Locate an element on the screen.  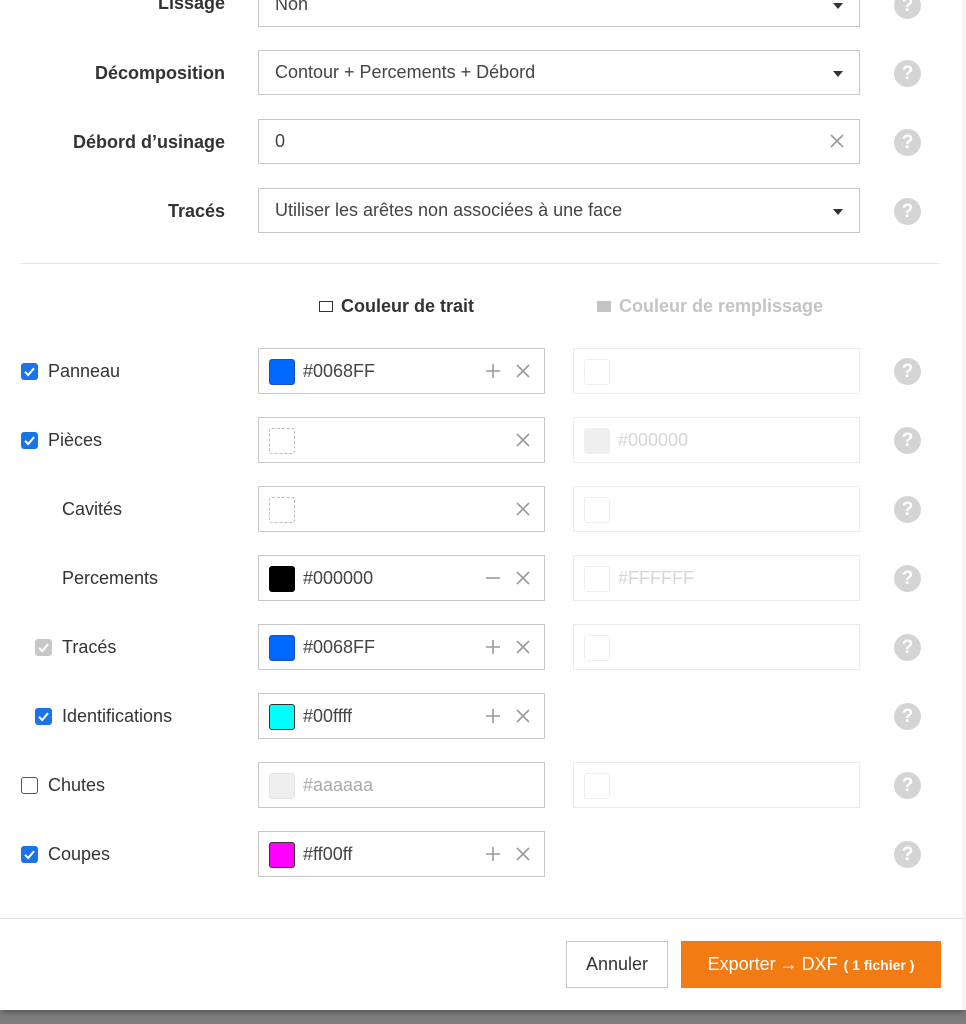
stroke-color-chutes: #aaaaaa is located at coordinates (401, 785).